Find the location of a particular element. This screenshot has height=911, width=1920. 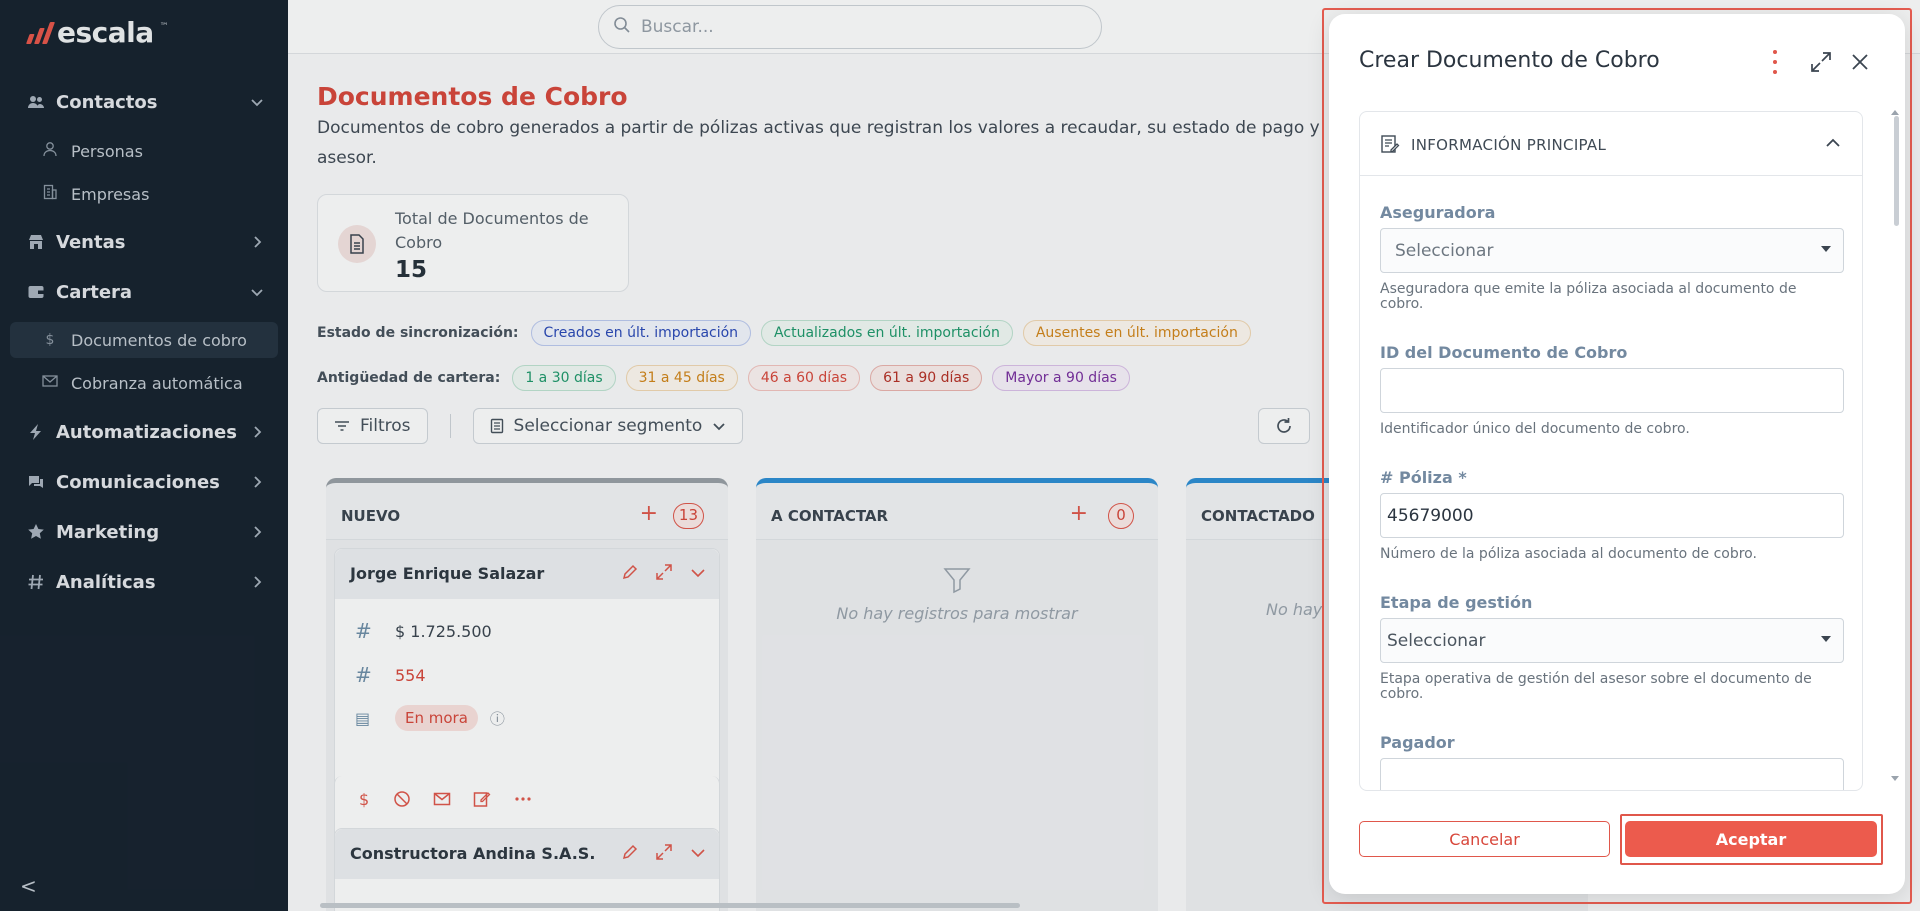

card-amount: $ 1.725.500 is located at coordinates (443, 631).